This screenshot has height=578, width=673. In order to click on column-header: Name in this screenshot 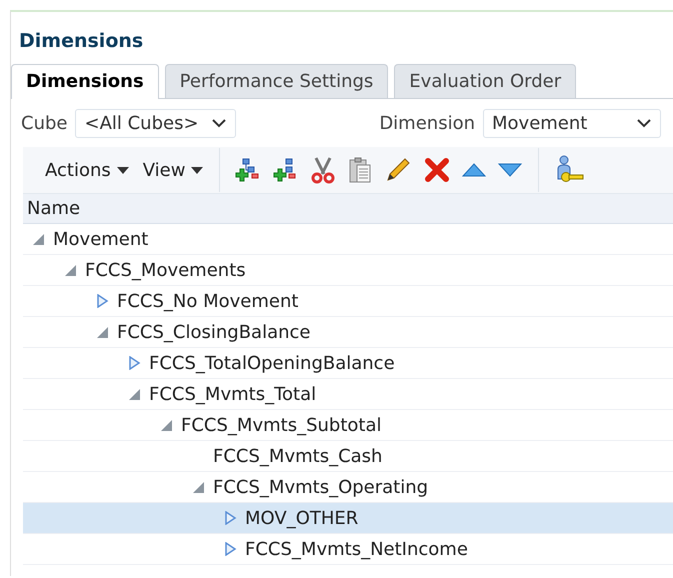, I will do `click(348, 209)`.